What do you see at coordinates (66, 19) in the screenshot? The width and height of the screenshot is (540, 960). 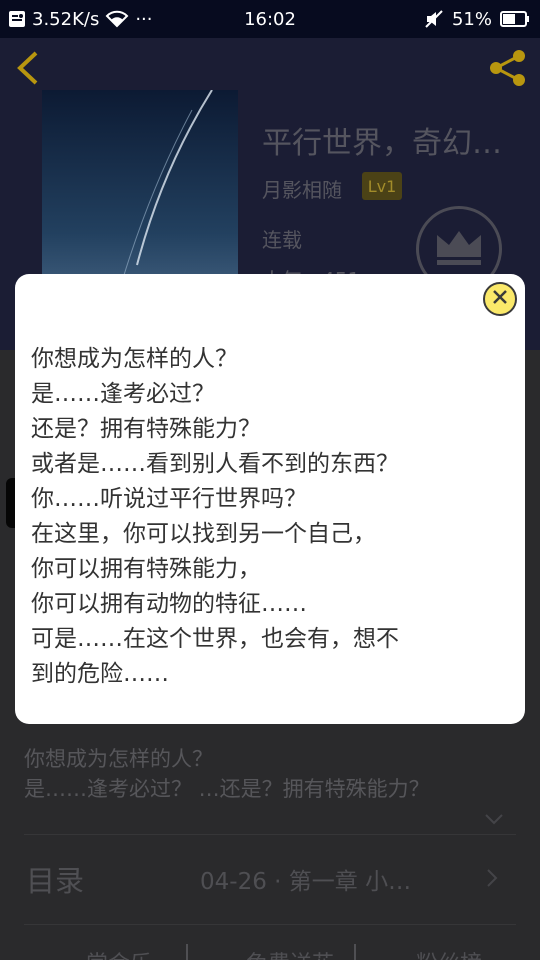 I see `network-speed: 3.52K/s` at bounding box center [66, 19].